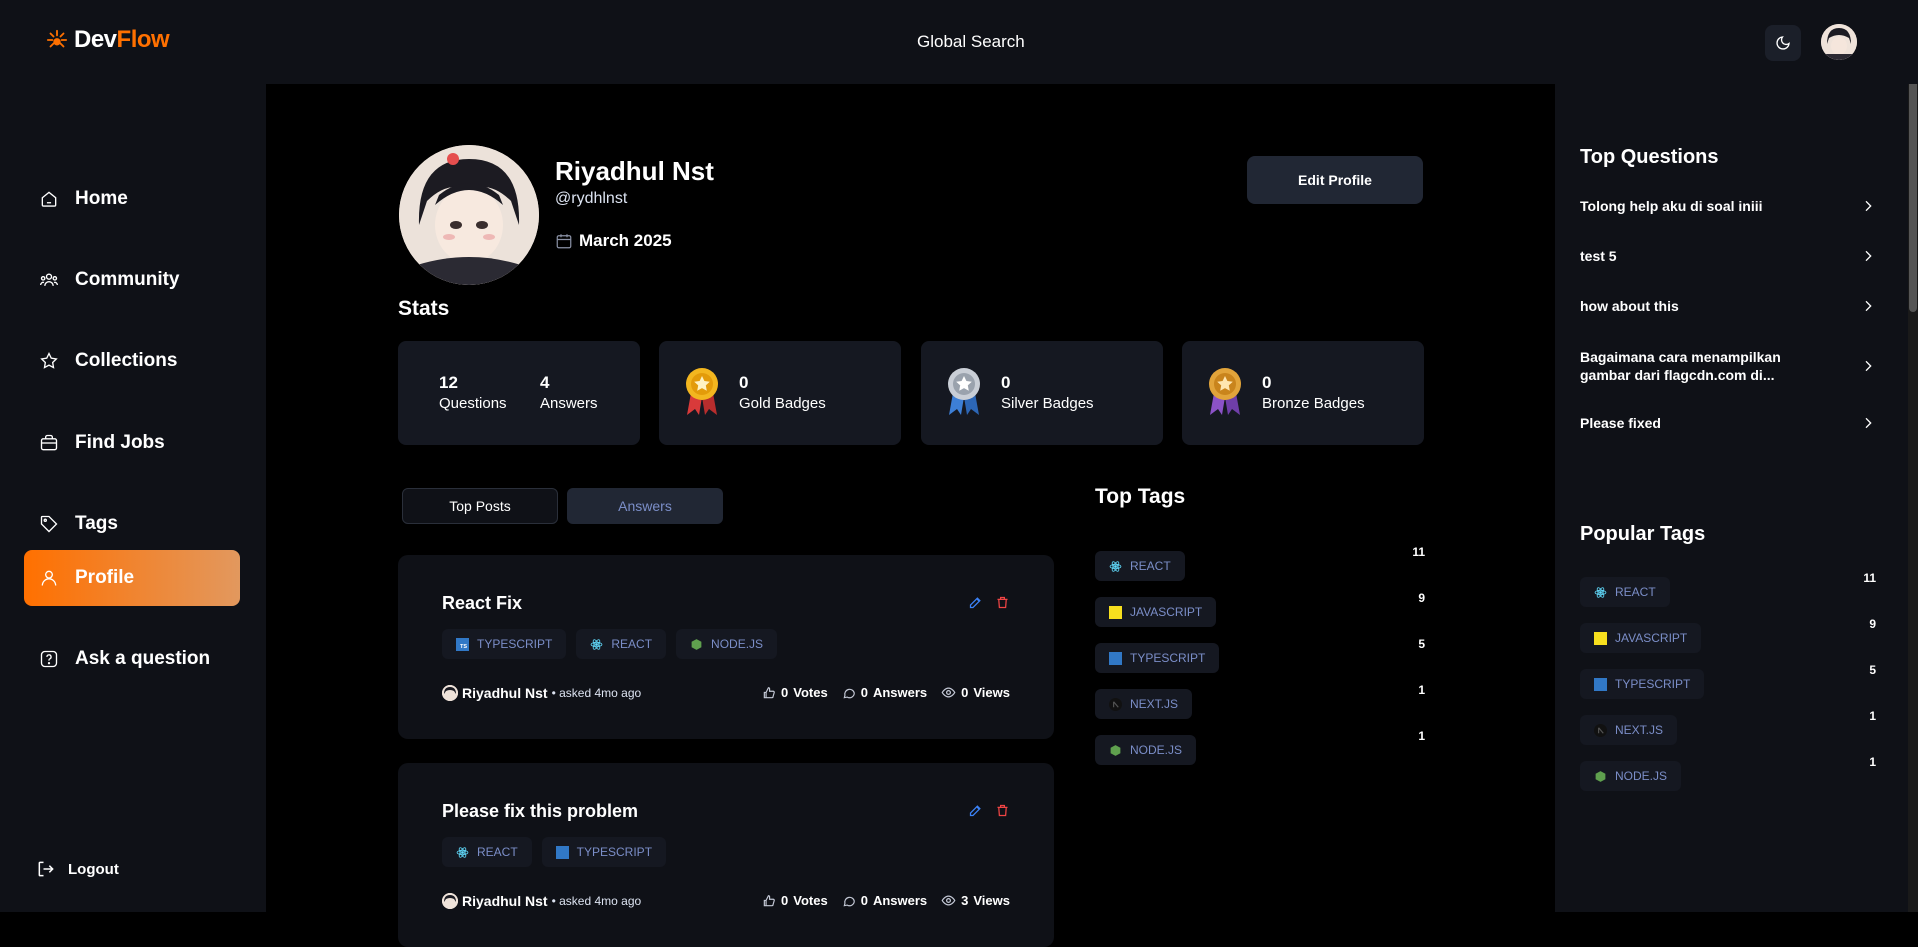 This screenshot has width=1918, height=947. I want to click on top-question-item: how about this, so click(1728, 306).